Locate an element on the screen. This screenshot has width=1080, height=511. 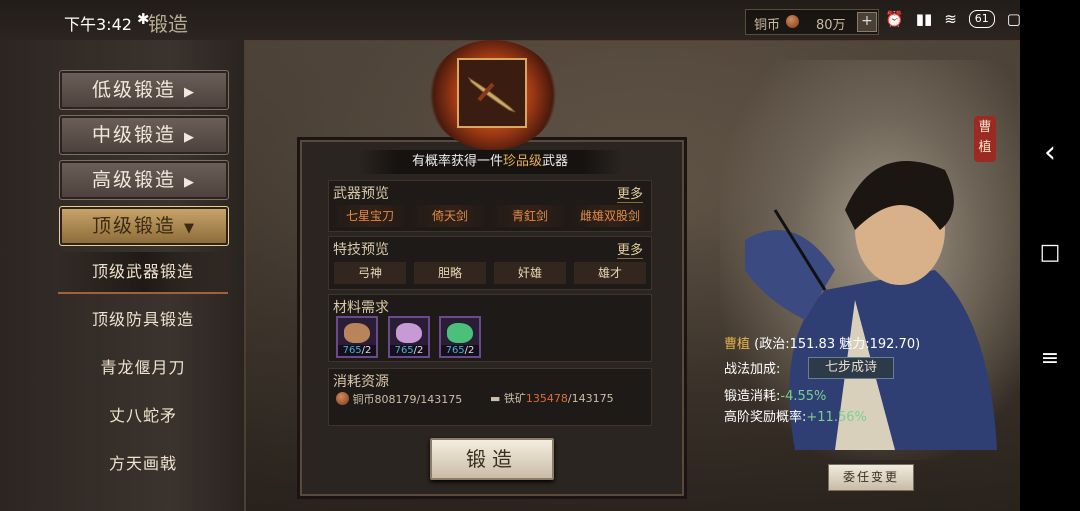
submenu-top-weapon: 顶级武器锻造 is located at coordinates (143, 273).